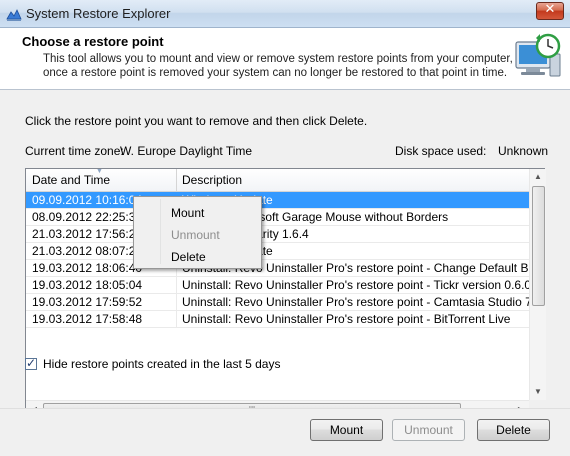 The width and height of the screenshot is (570, 456). What do you see at coordinates (346, 430) in the screenshot?
I see `mount-button: Mount` at bounding box center [346, 430].